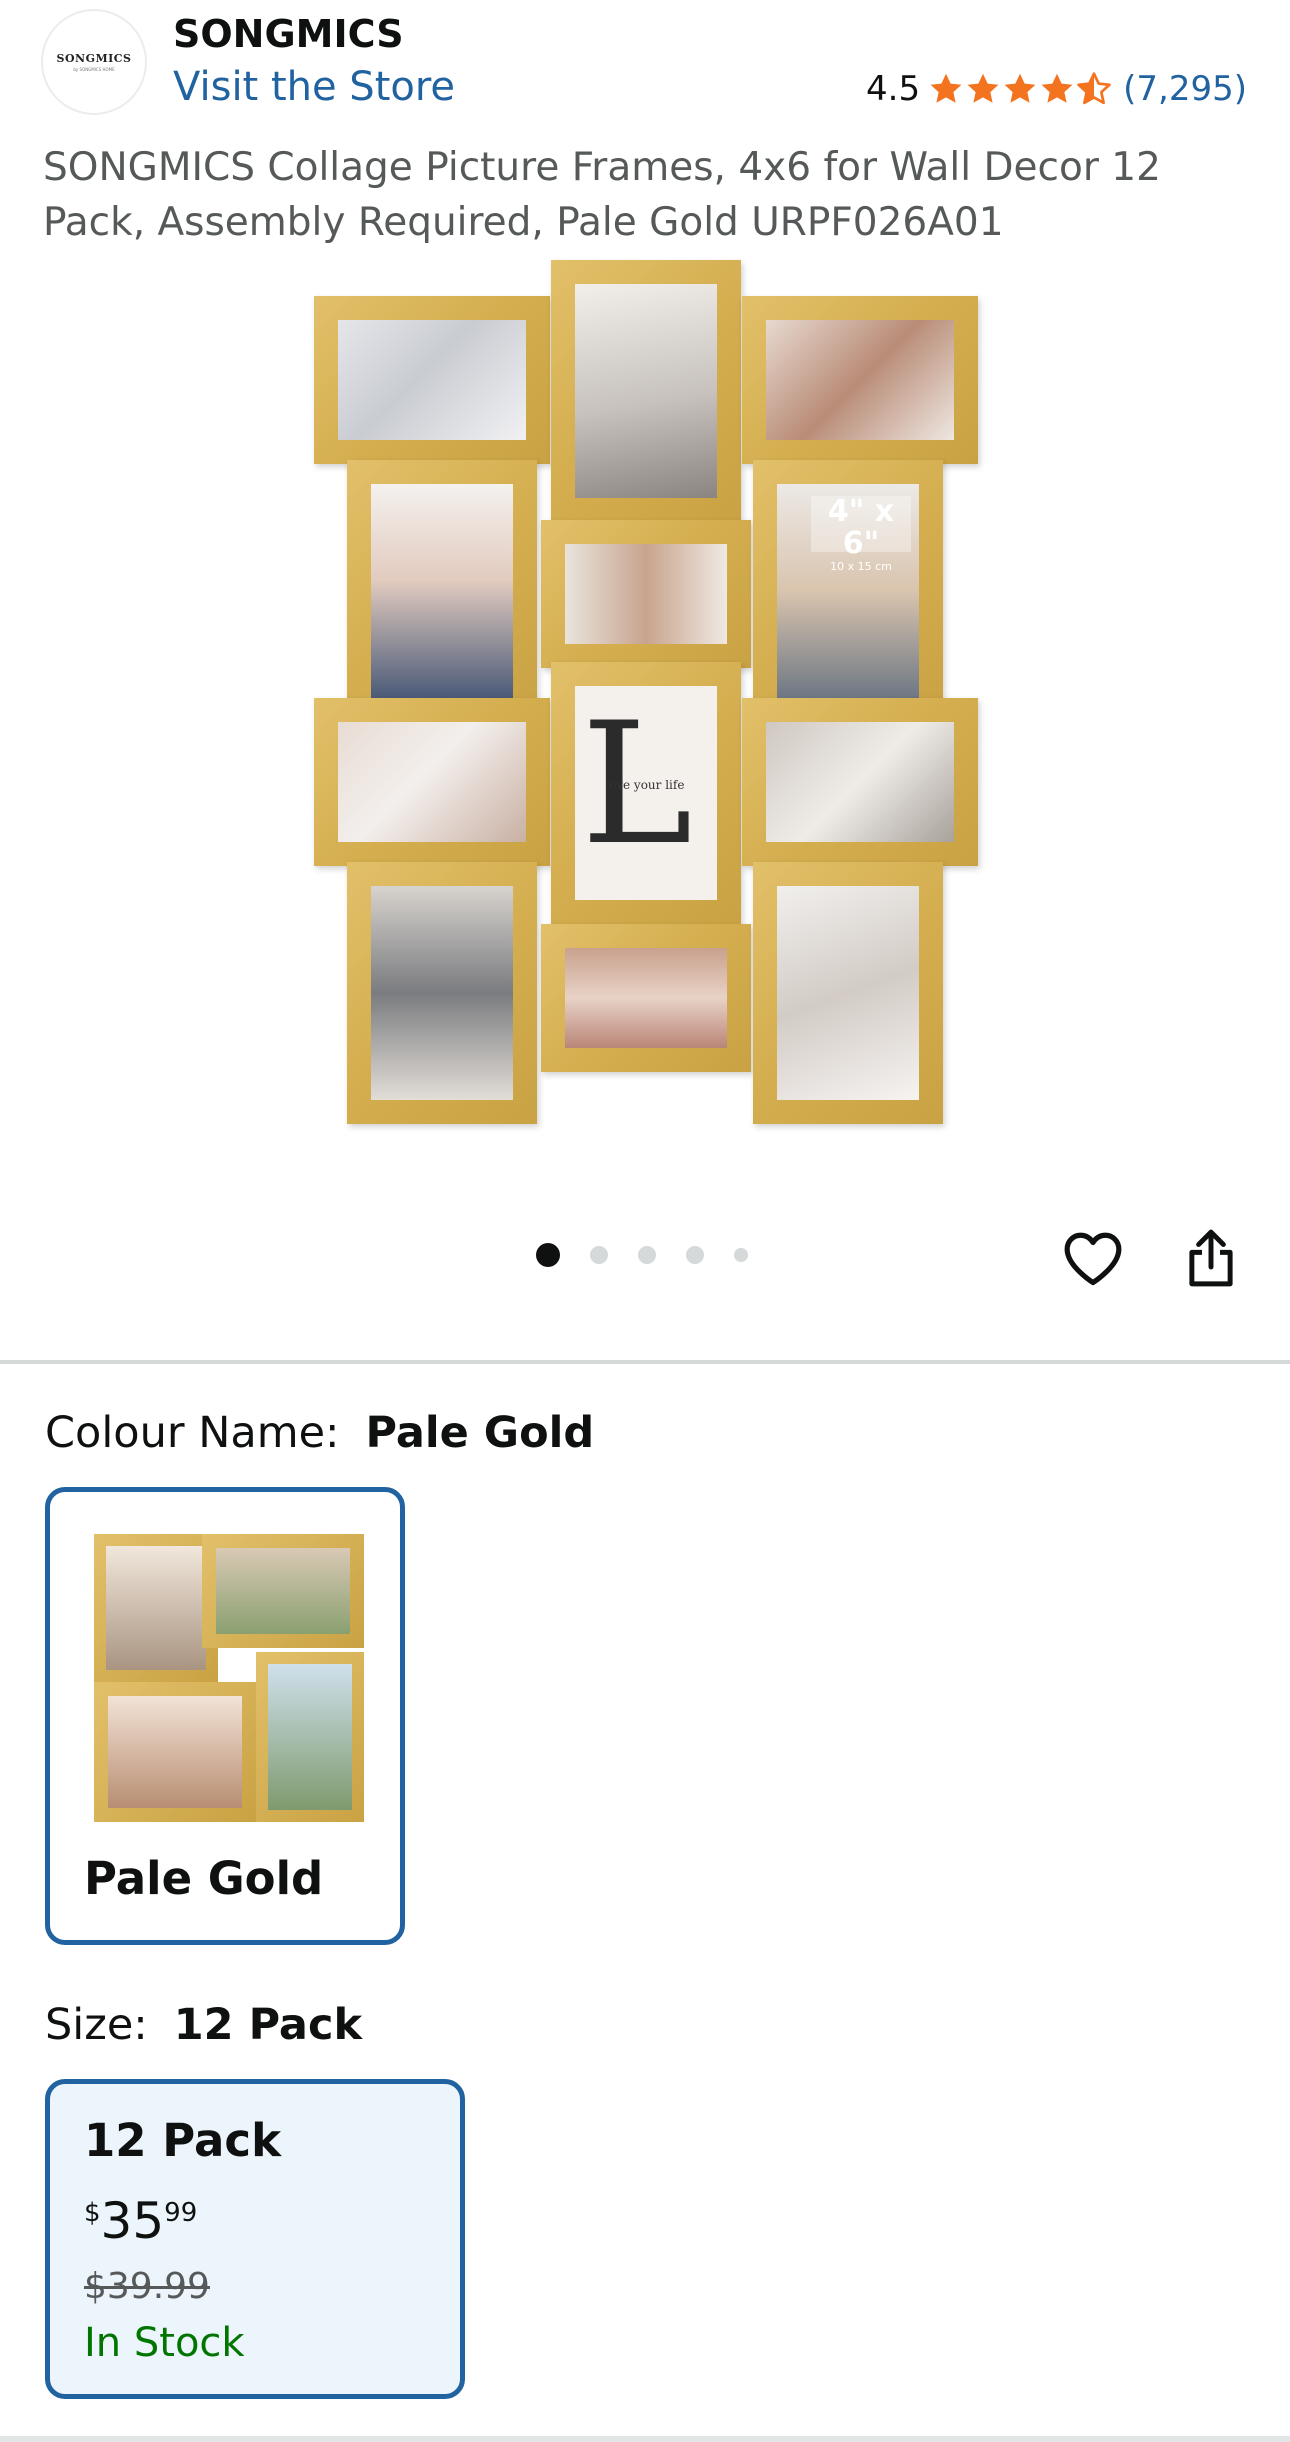 Image resolution: width=1290 pixels, height=2442 pixels. I want to click on size-label: Size:, so click(96, 2025).